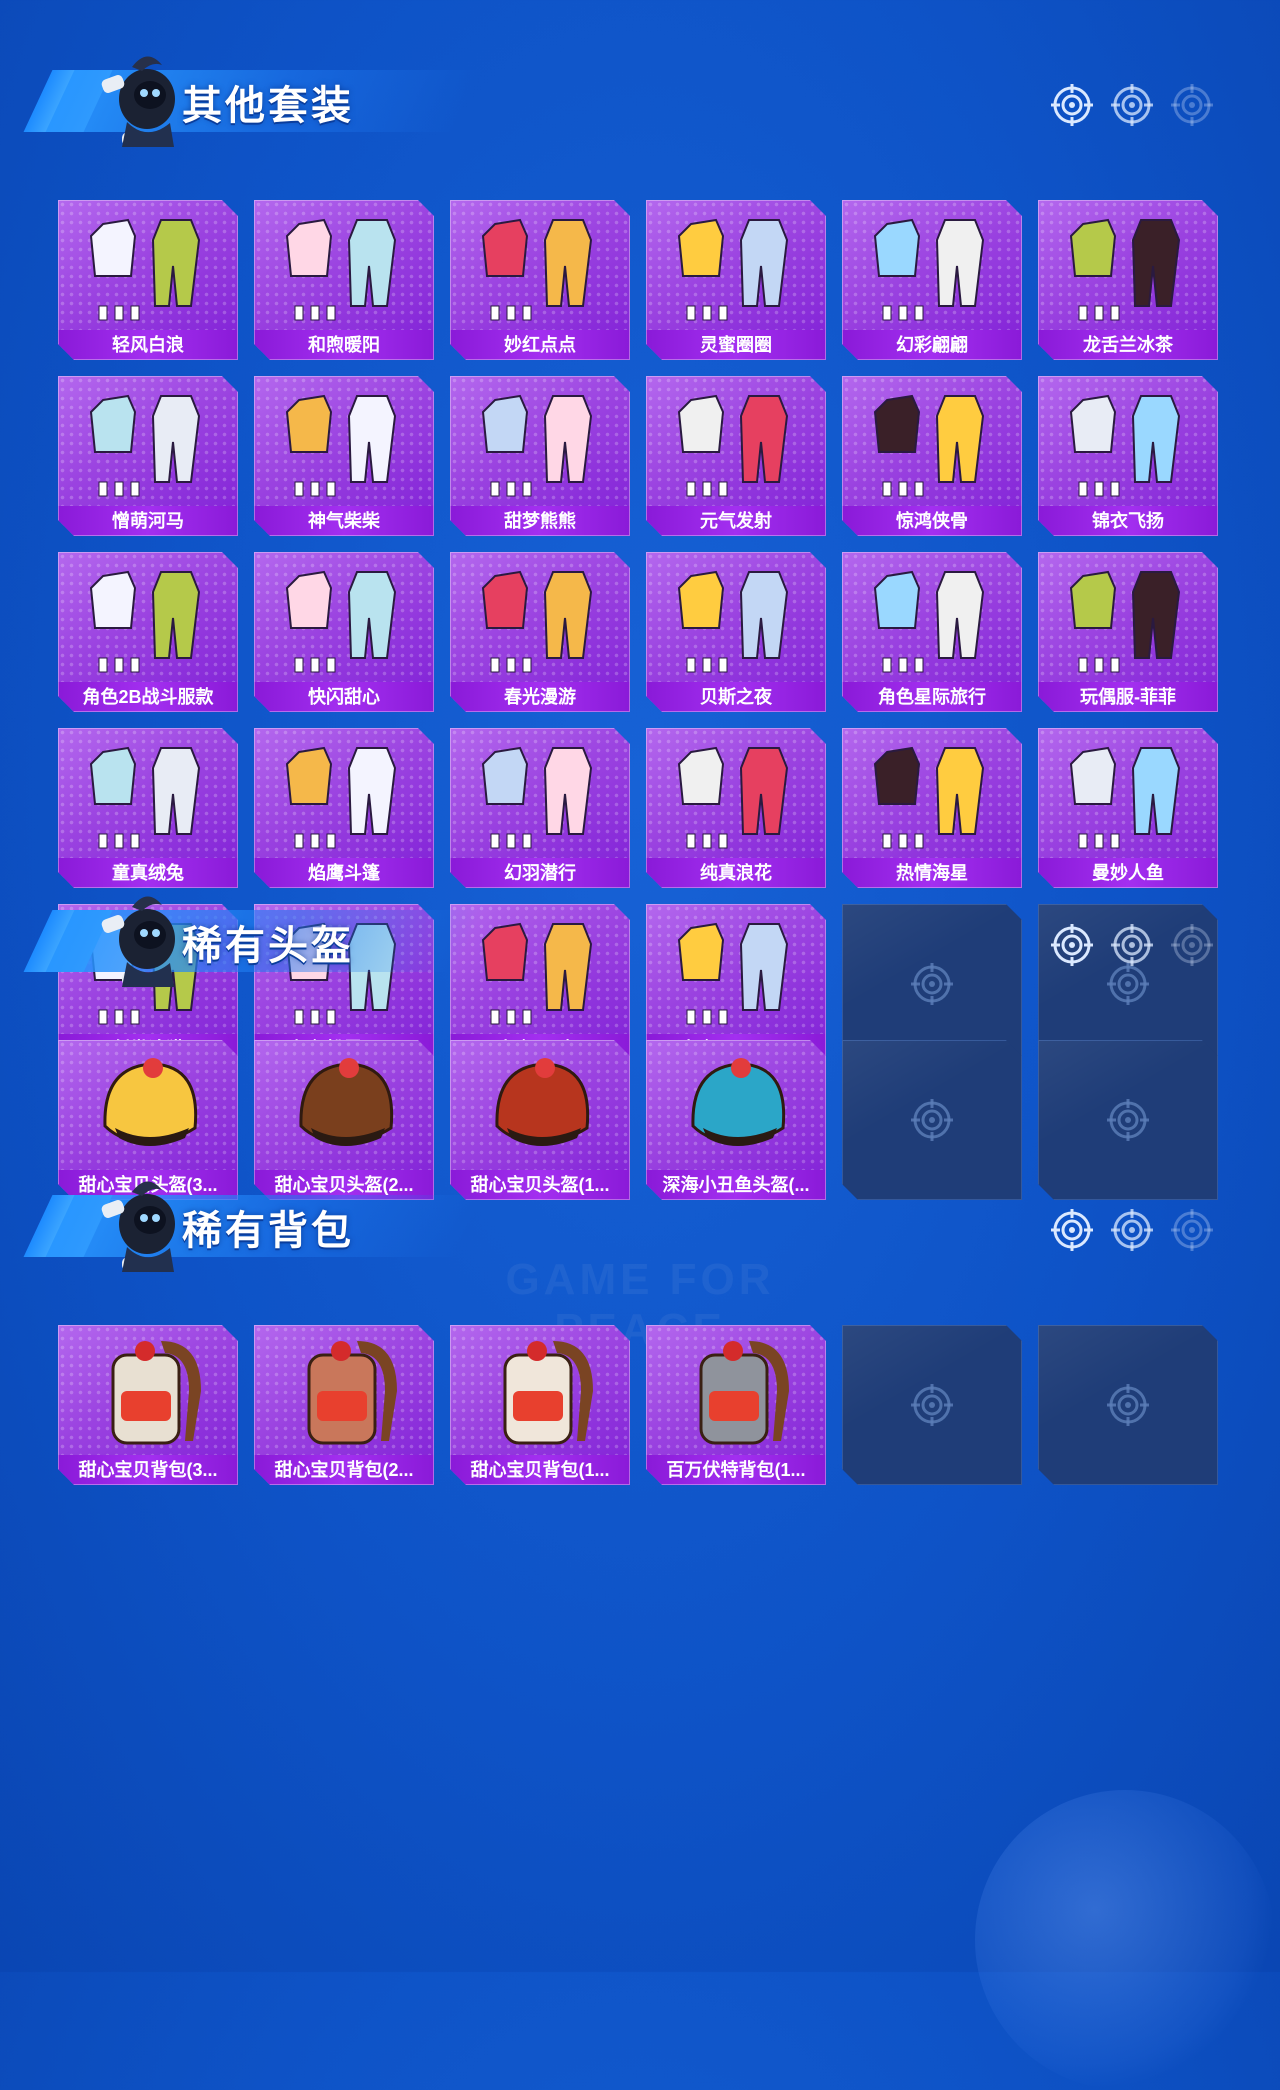 The height and width of the screenshot is (2090, 1280). What do you see at coordinates (148, 697) in the screenshot?
I see `item-label: 角色2B战斗服款` at bounding box center [148, 697].